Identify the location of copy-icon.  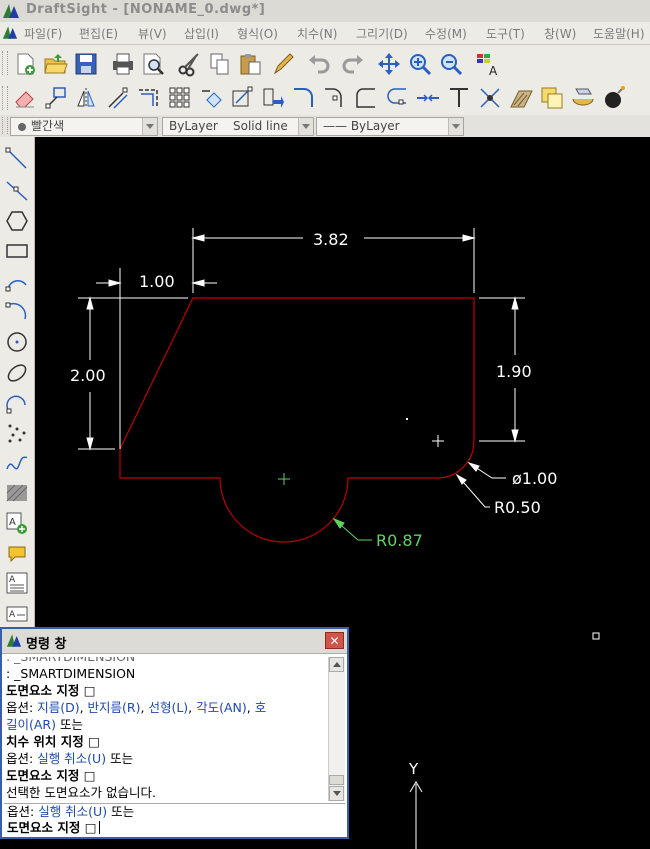
(220, 64).